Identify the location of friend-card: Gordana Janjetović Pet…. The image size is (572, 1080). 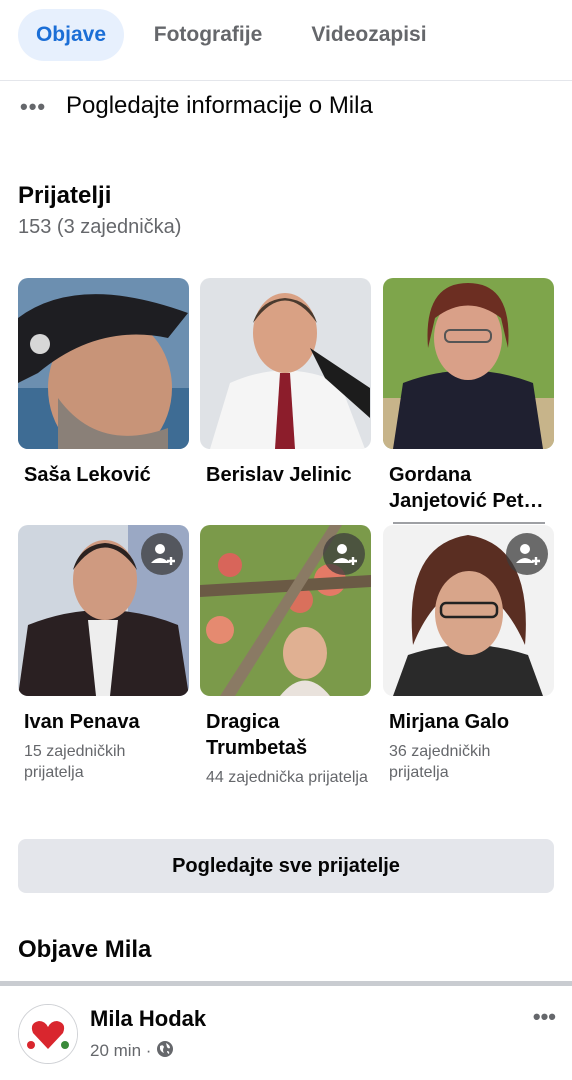
(468, 403).